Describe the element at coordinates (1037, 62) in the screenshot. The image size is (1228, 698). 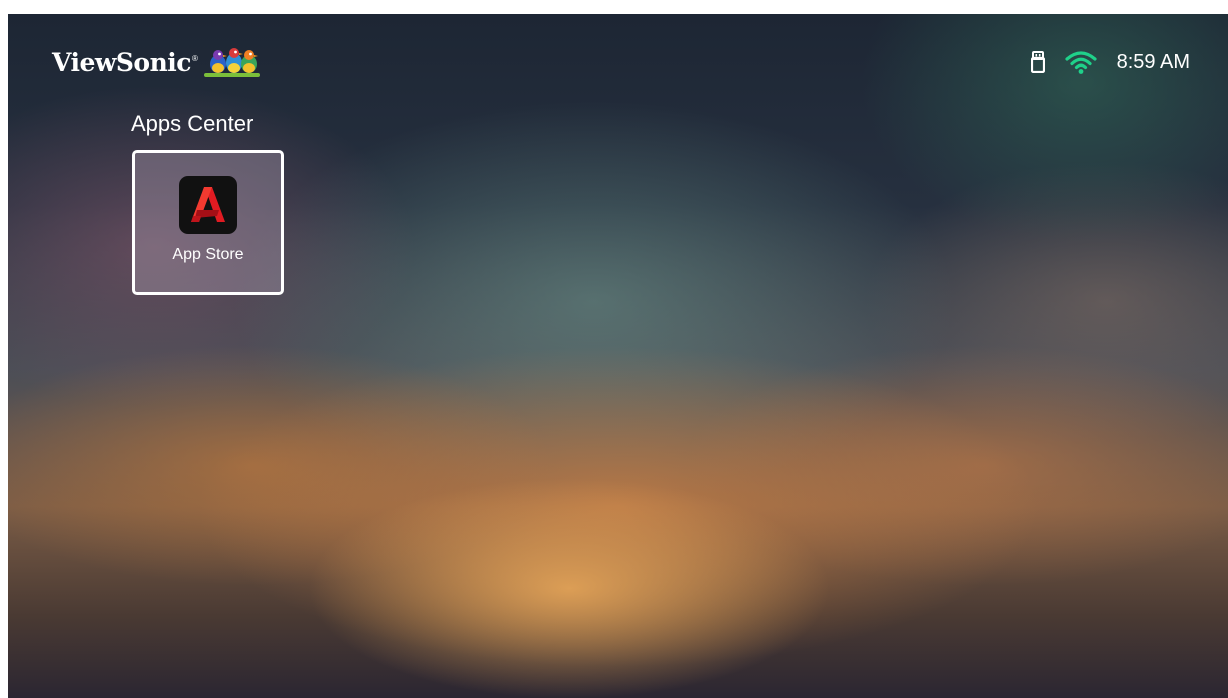
I see `usb-drive-icon` at that location.